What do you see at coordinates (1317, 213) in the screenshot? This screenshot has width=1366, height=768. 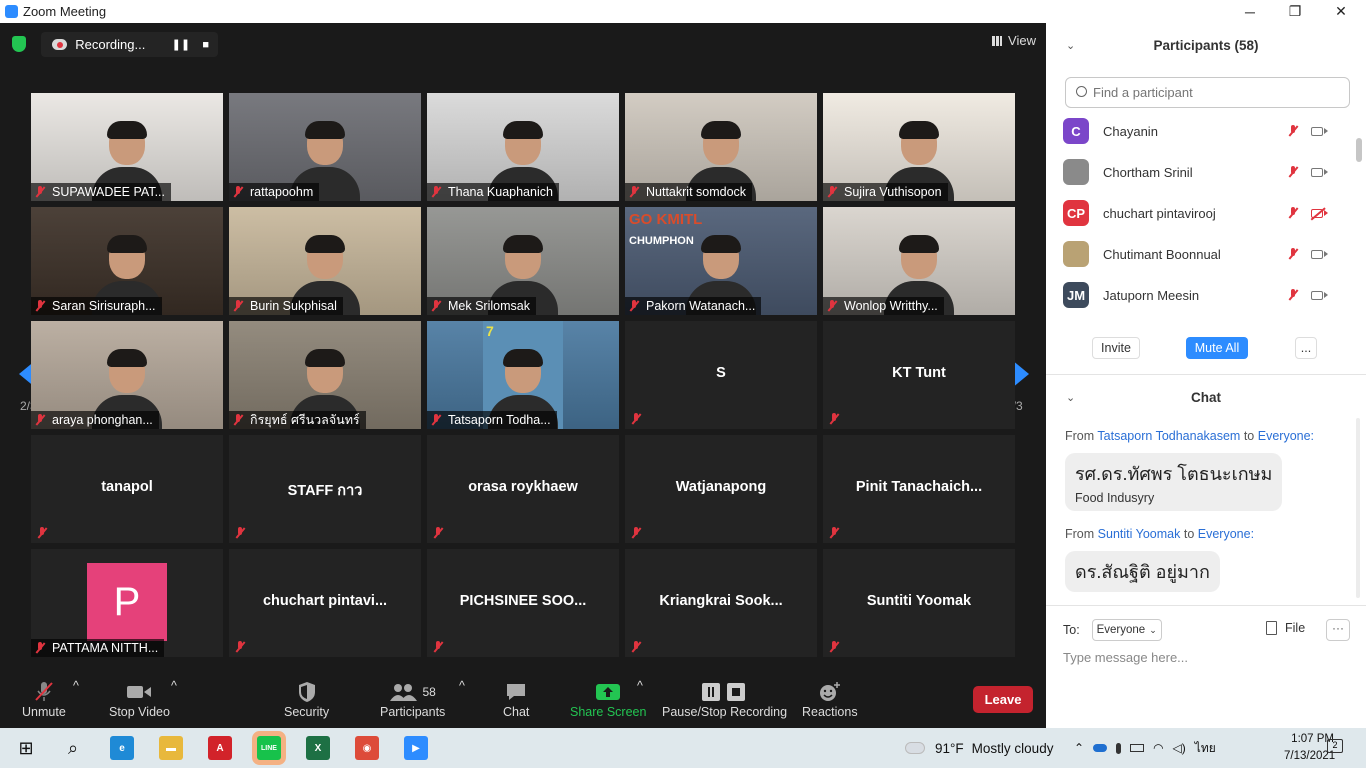 I see `video-off-icon` at bounding box center [1317, 213].